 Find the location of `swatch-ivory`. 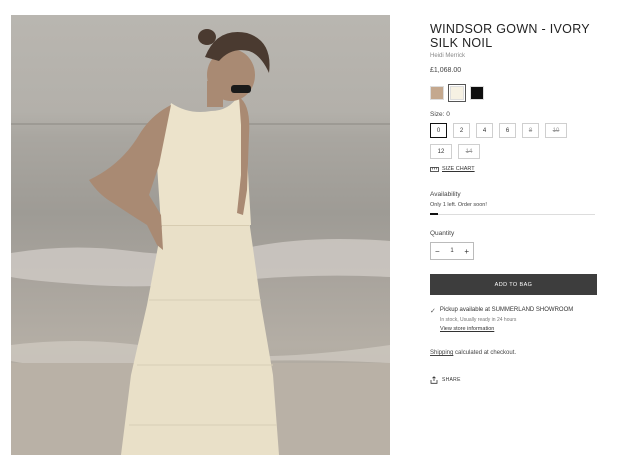

swatch-ivory is located at coordinates (457, 93).